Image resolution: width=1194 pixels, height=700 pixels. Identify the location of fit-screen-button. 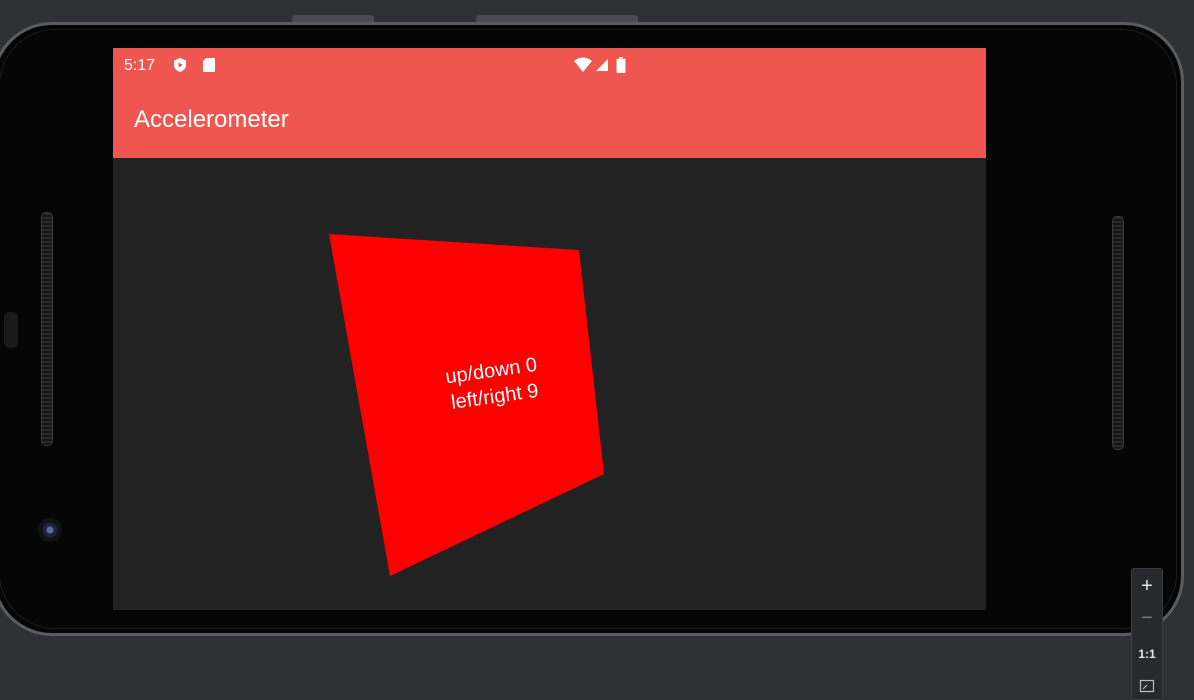
(1147, 685).